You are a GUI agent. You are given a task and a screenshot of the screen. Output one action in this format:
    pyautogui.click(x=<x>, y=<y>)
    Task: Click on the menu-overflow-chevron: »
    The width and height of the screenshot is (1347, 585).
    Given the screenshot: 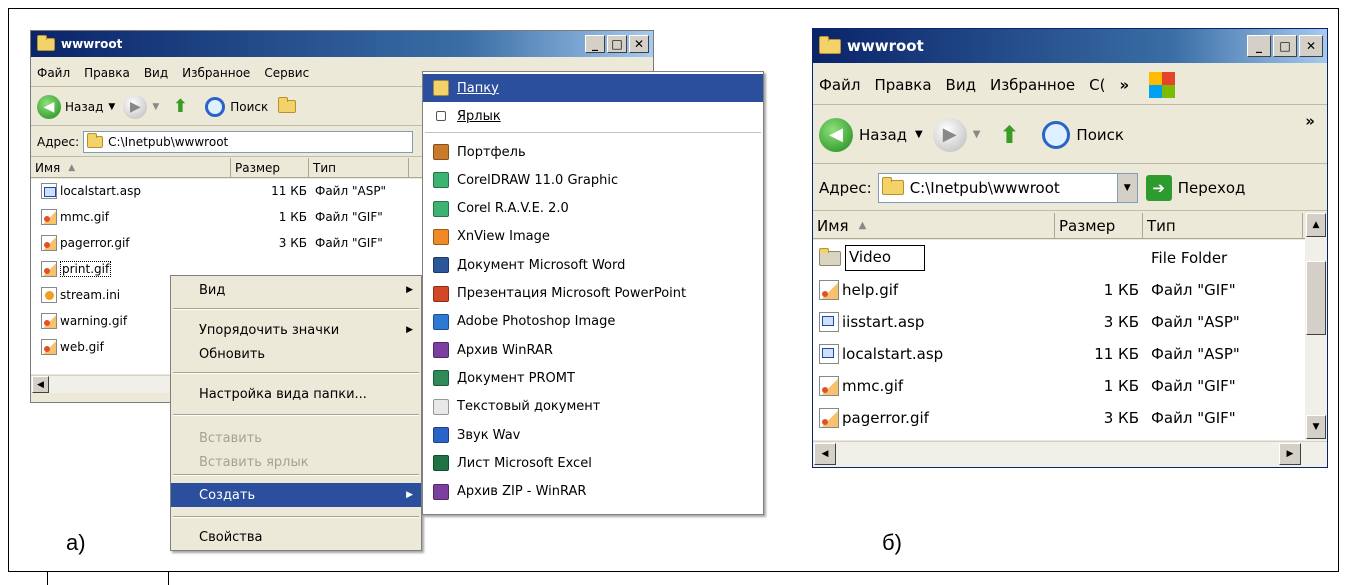 What is the action you would take?
    pyautogui.click(x=1124, y=85)
    